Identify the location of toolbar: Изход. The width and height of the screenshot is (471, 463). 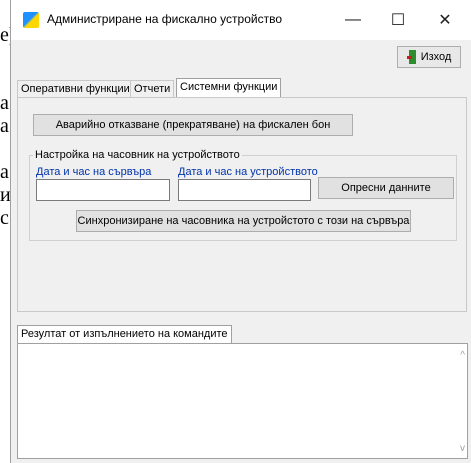
(241, 58).